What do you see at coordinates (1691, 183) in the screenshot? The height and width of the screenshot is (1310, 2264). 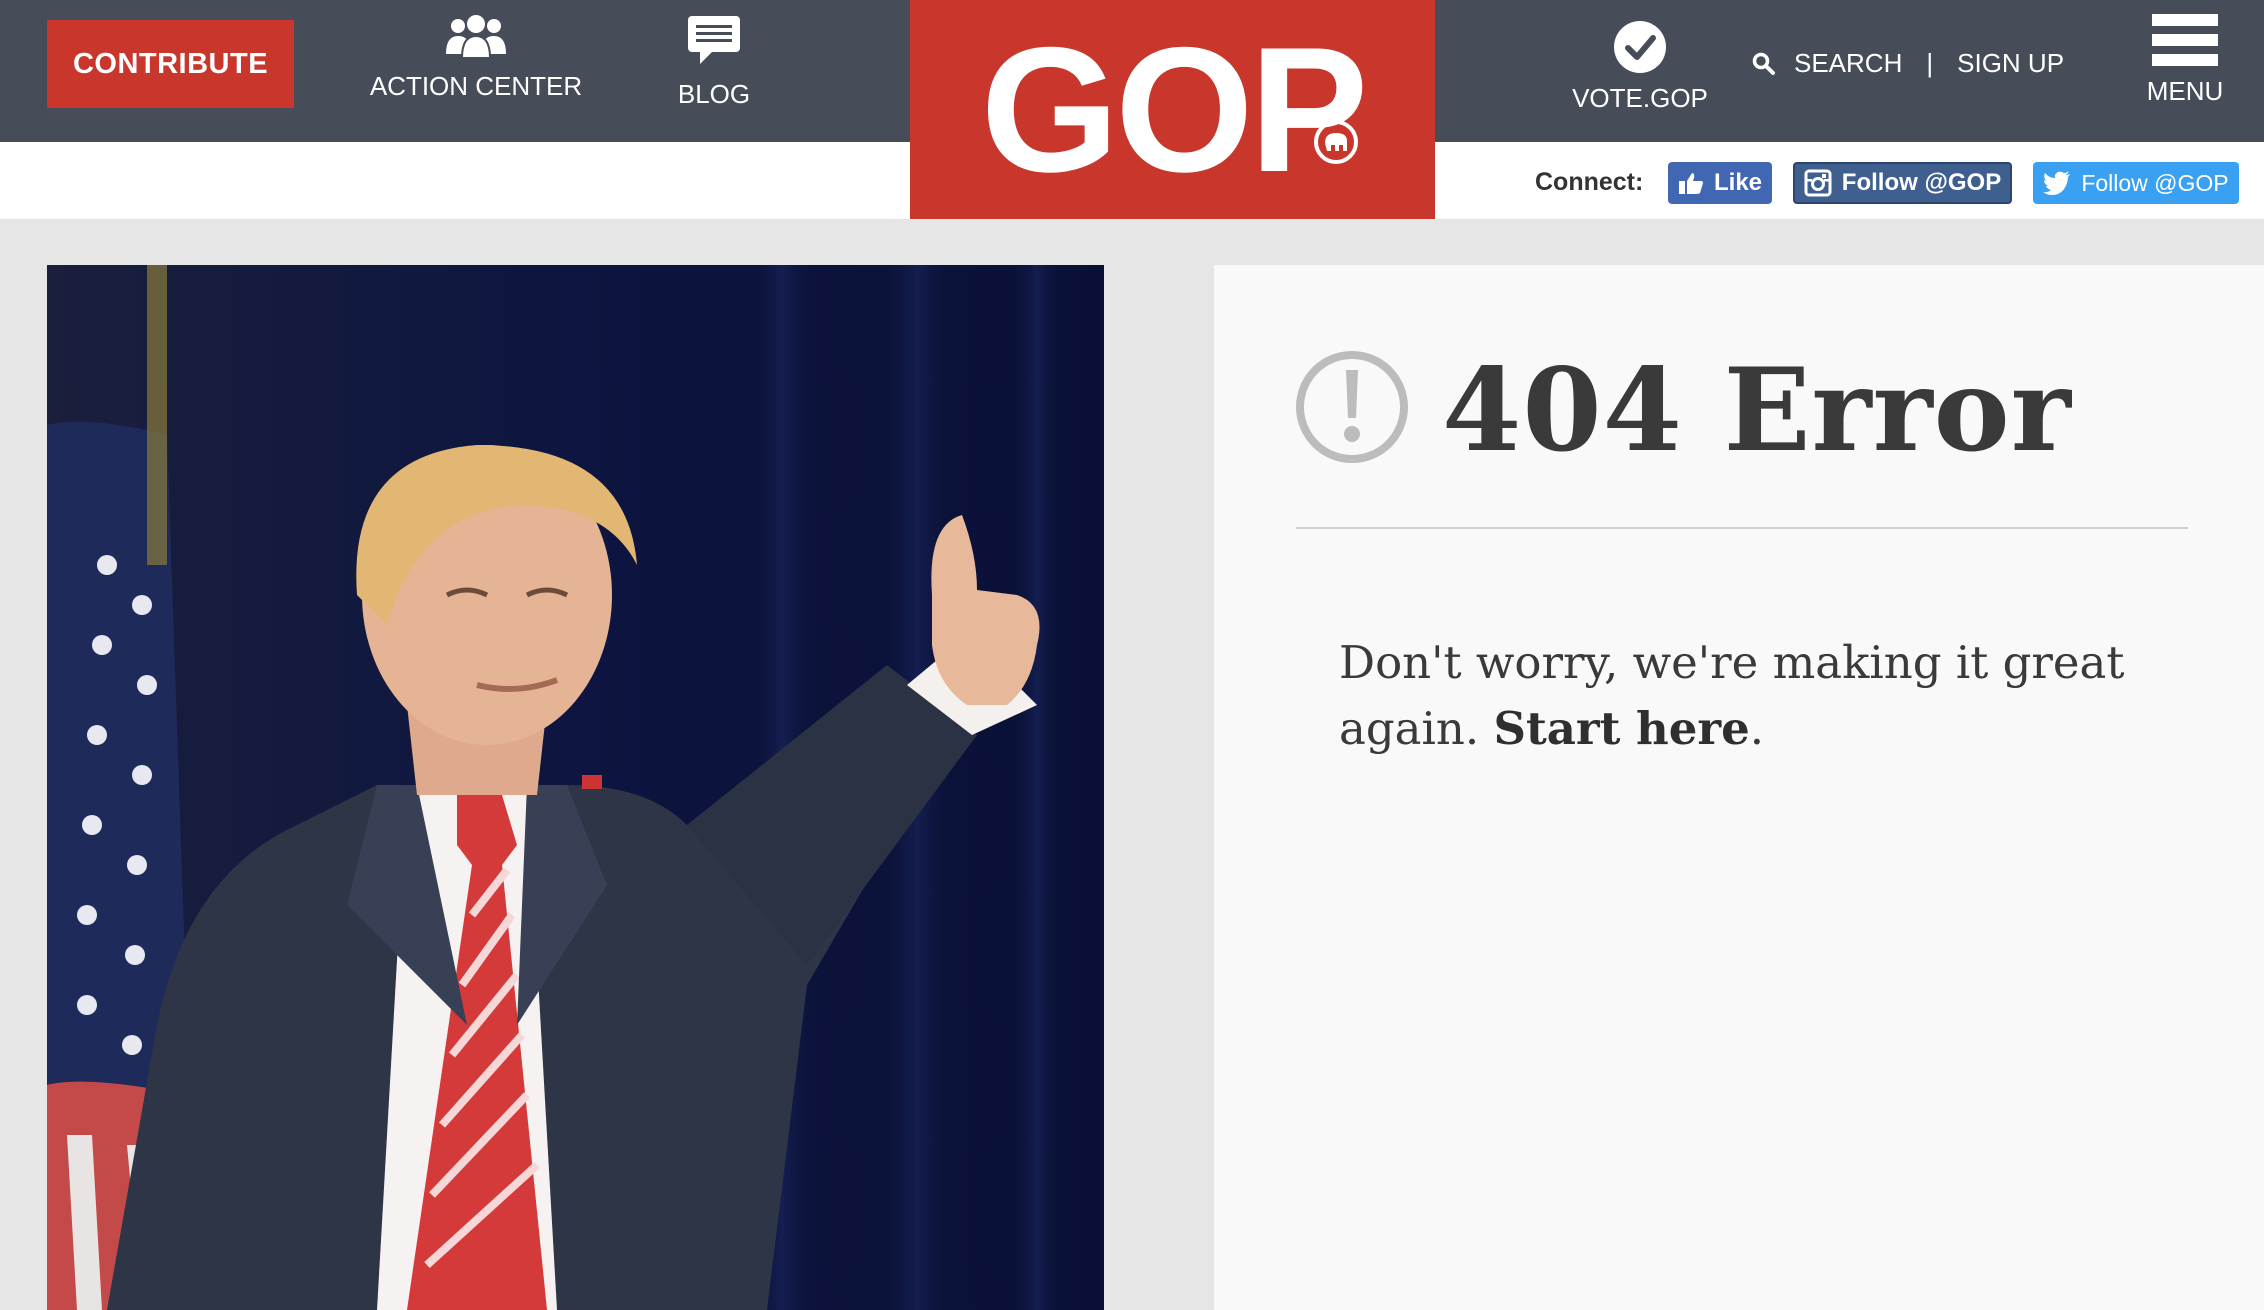 I see `thumbs-up-icon` at bounding box center [1691, 183].